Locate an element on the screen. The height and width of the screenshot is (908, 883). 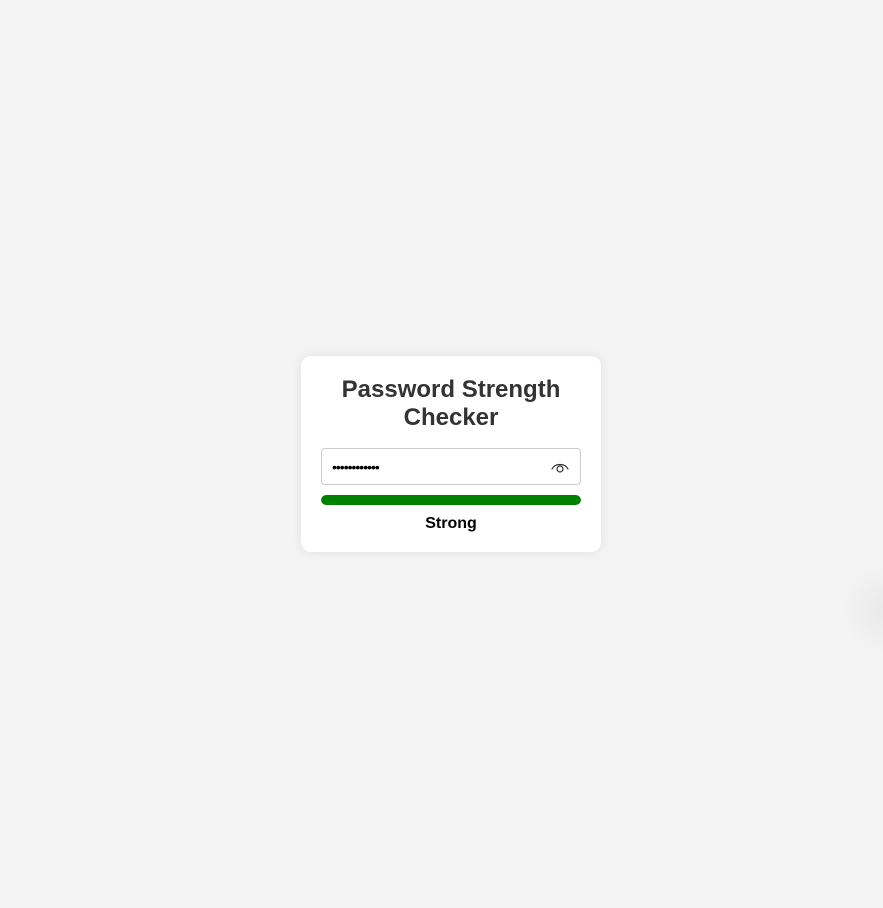
edge-glow is located at coordinates (864, 610).